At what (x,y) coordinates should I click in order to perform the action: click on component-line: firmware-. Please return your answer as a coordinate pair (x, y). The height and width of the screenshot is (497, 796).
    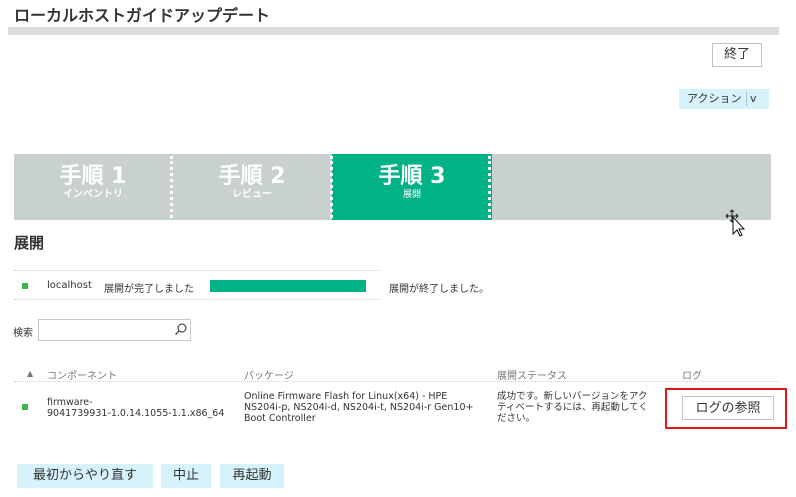
    Looking at the image, I should click on (70, 402).